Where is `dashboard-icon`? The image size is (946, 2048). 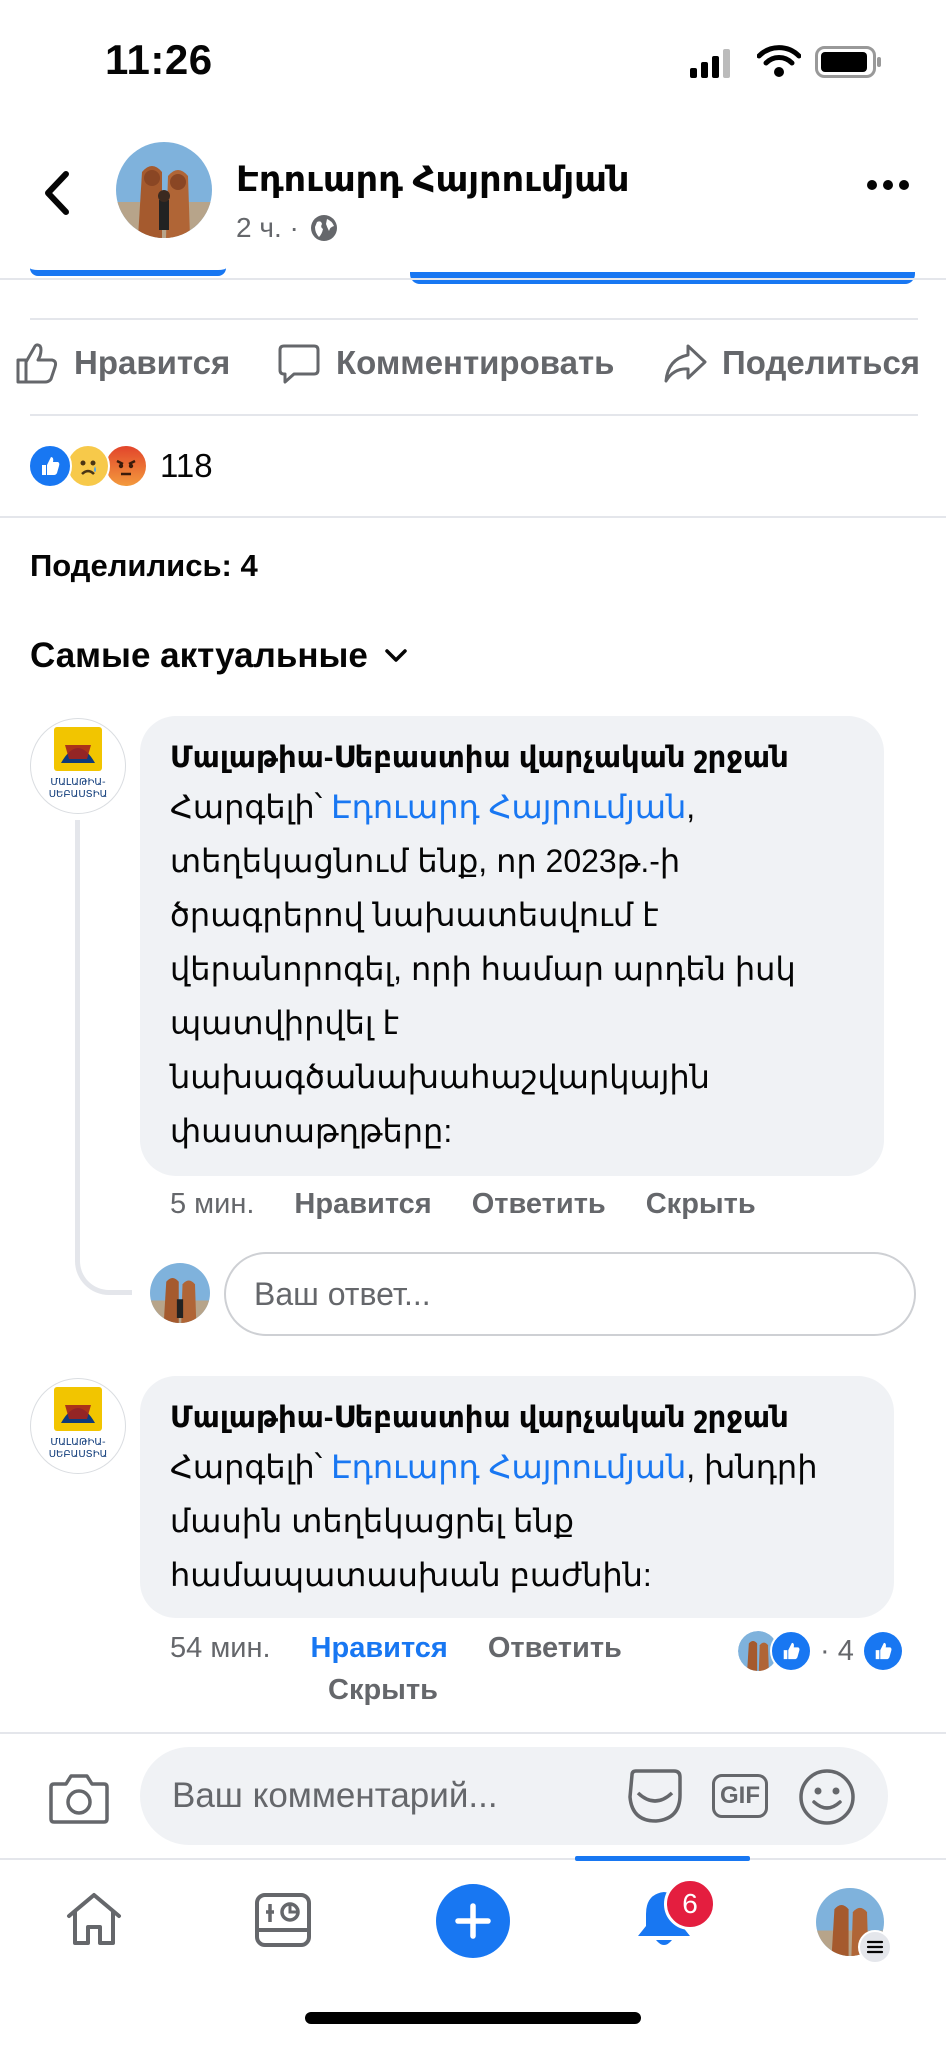 dashboard-icon is located at coordinates (283, 1920).